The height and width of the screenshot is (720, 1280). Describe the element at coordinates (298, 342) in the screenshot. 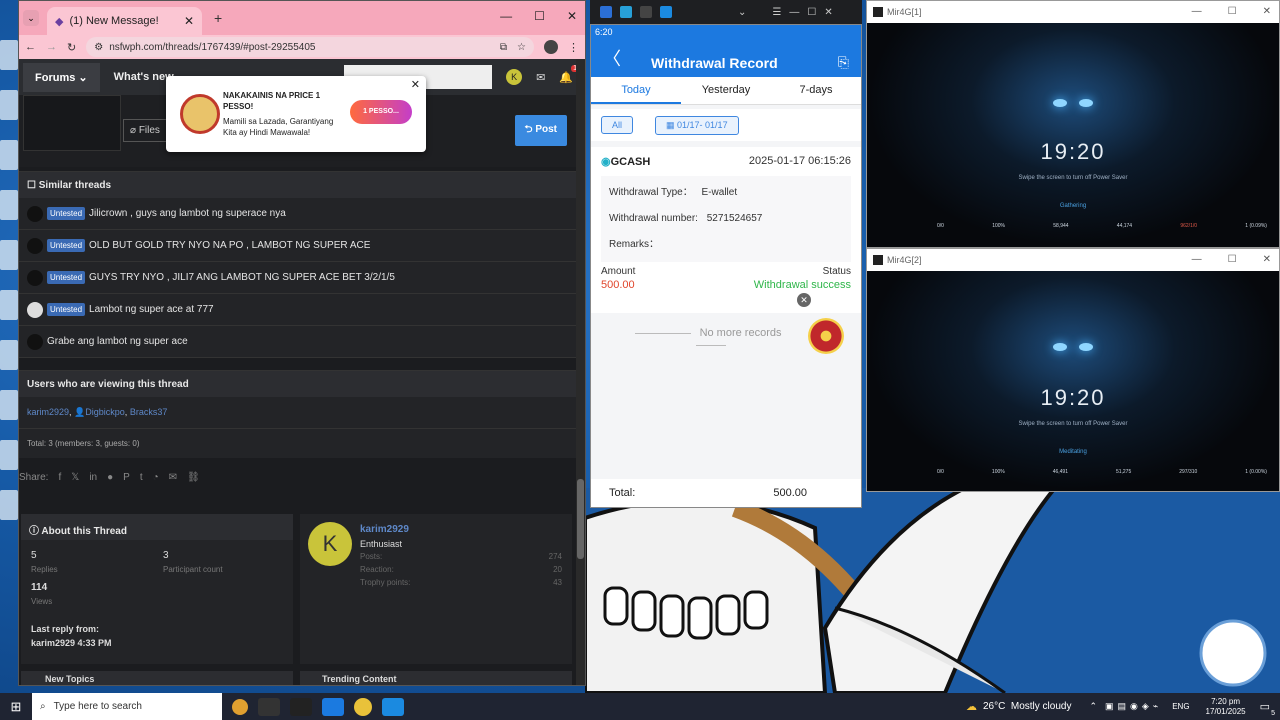

I see `thread-row: Grabe ang lambot ng super ace` at that location.